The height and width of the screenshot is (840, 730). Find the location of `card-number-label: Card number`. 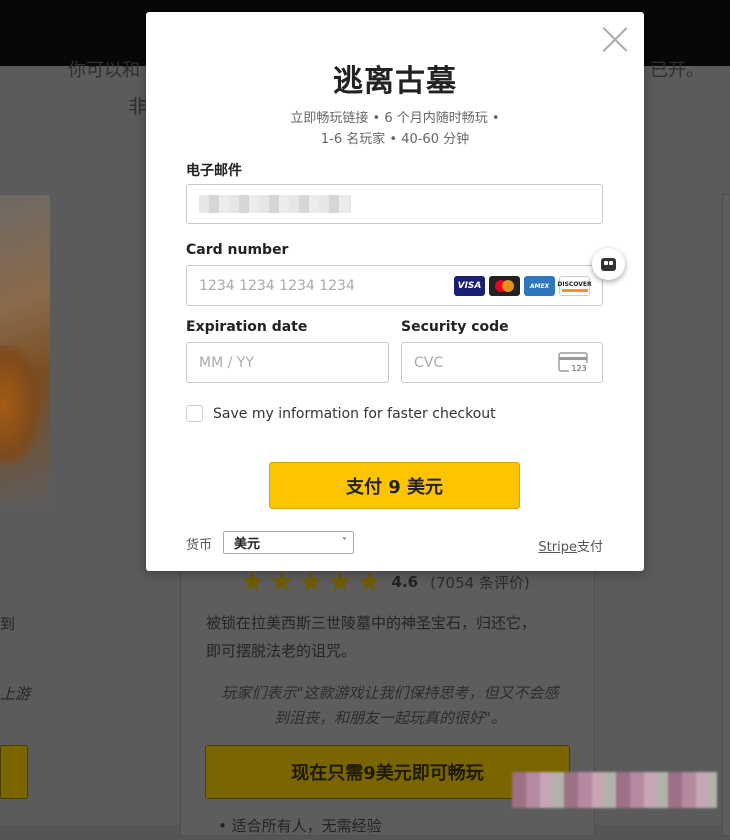

card-number-label: Card number is located at coordinates (237, 250).